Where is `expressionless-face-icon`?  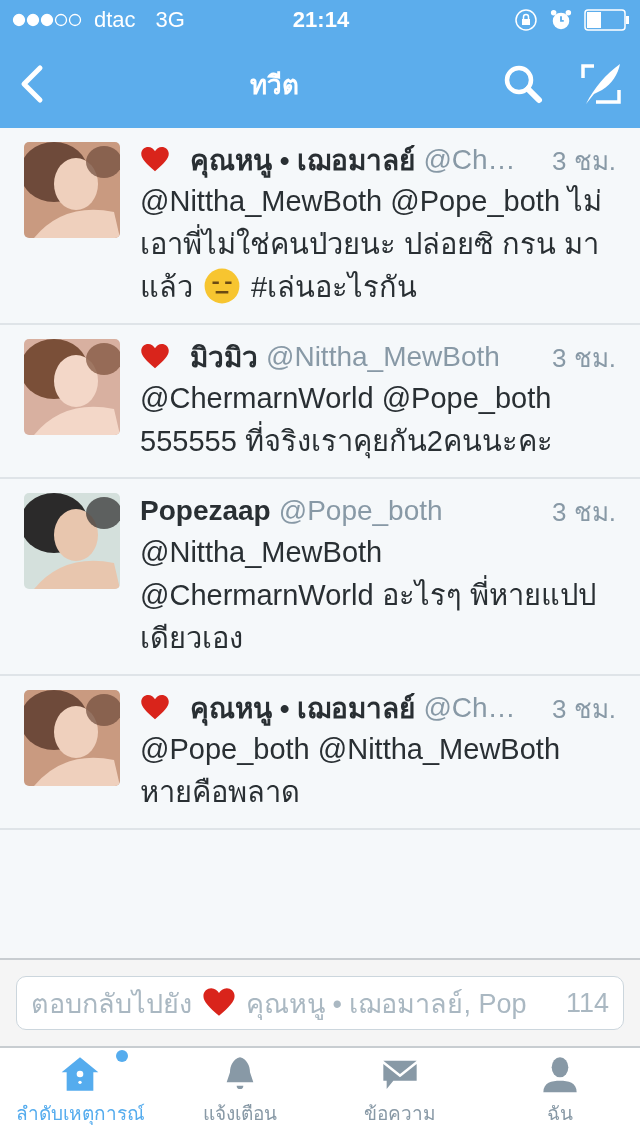 expressionless-face-icon is located at coordinates (222, 286).